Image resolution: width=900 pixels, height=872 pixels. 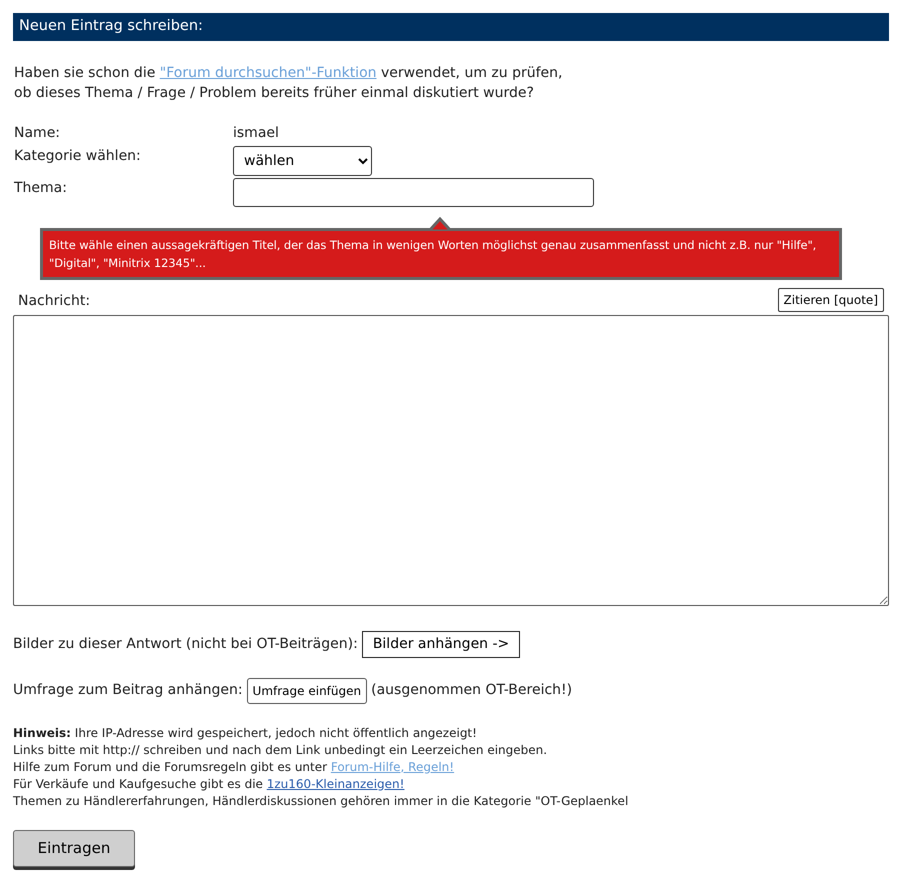 I want to click on link: 1zu160-Kleinanzeigen!, so click(x=335, y=783).